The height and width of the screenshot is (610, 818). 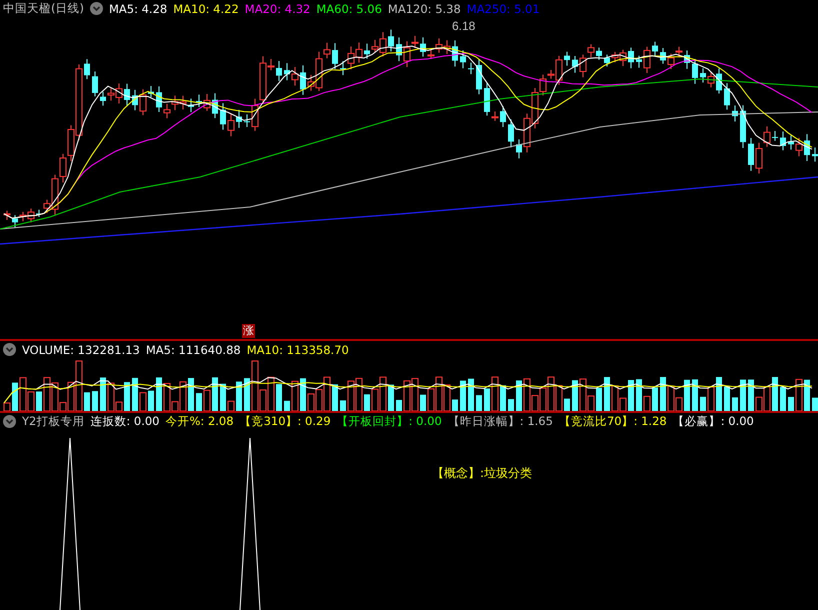 I want to click on indicator-value: 【竞流比70】: 1.28, so click(x=612, y=421).